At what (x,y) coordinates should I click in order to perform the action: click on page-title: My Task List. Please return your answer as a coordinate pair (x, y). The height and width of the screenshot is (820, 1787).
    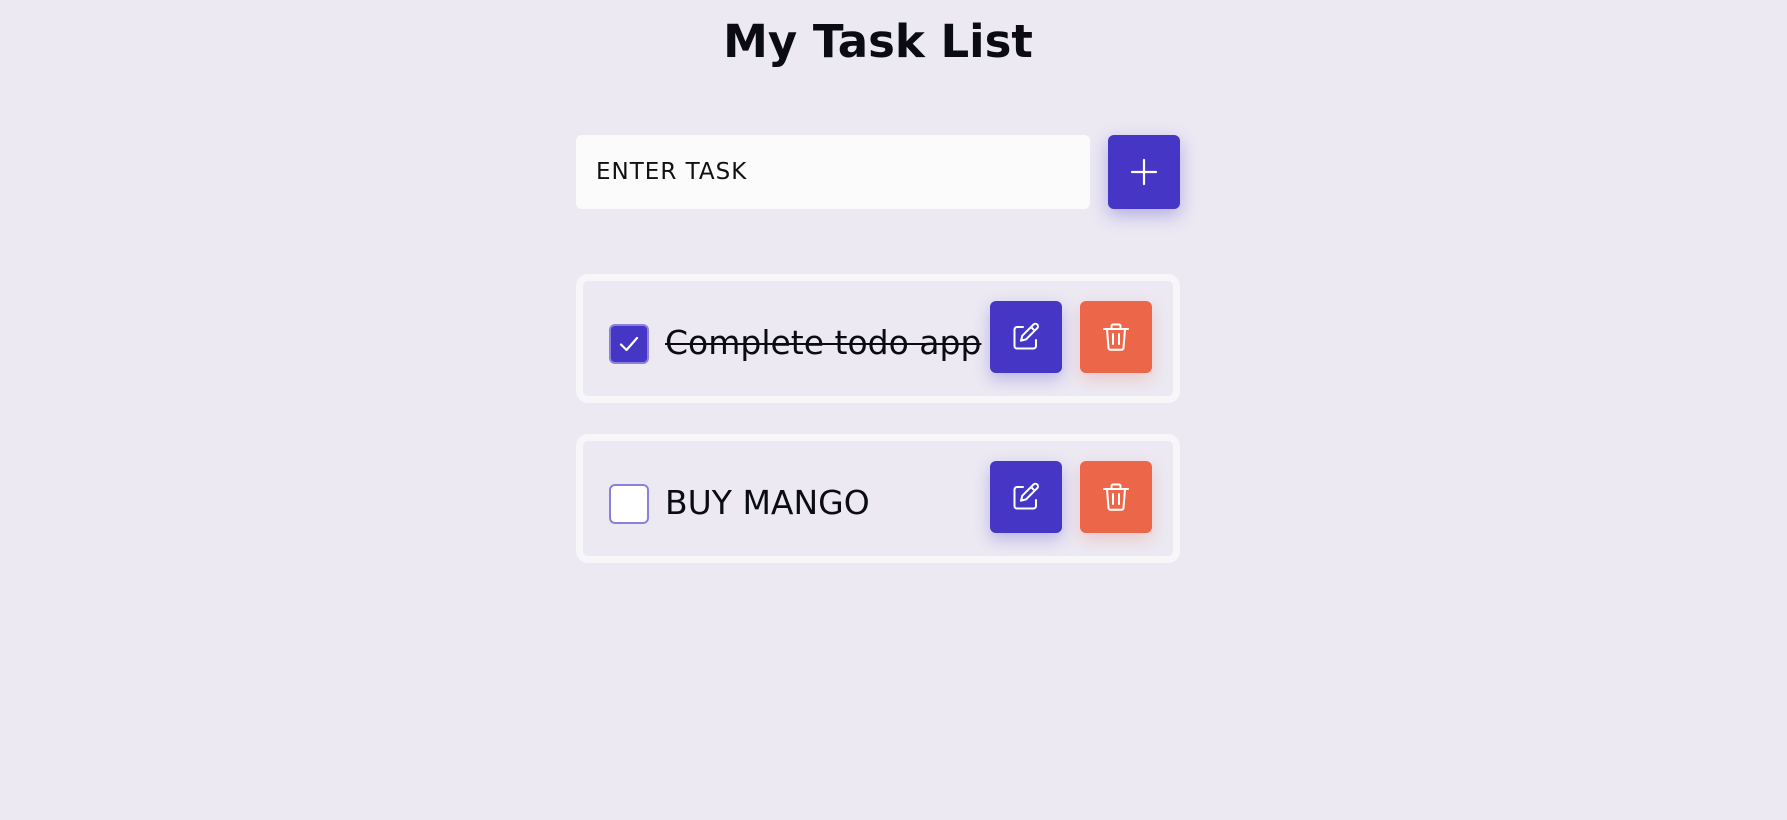
    Looking at the image, I should click on (878, 41).